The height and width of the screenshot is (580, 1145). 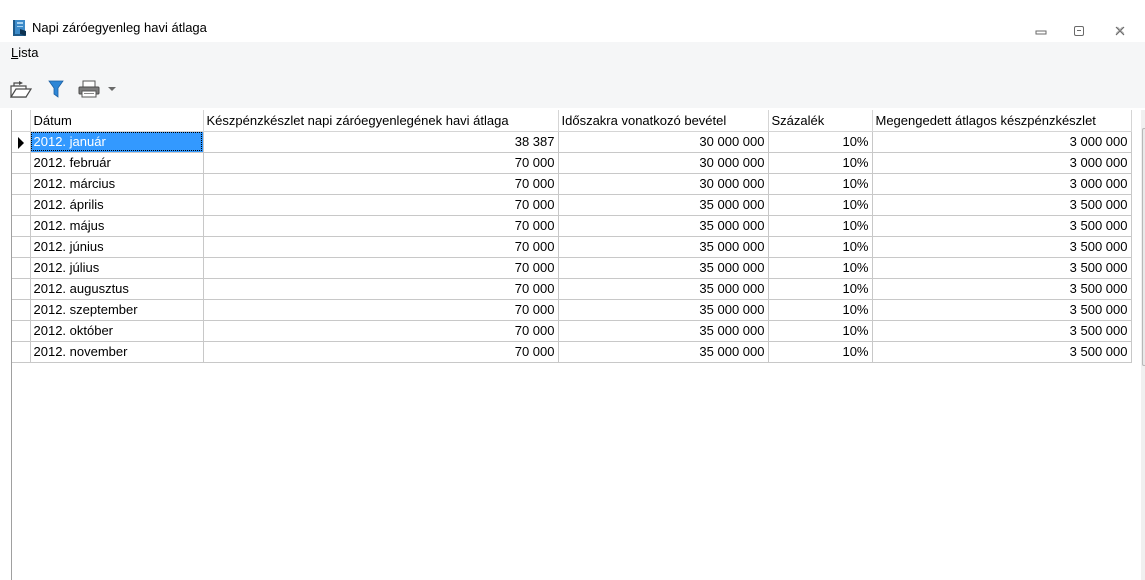 What do you see at coordinates (117, 142) in the screenshot?
I see `table-cell: 2012. január` at bounding box center [117, 142].